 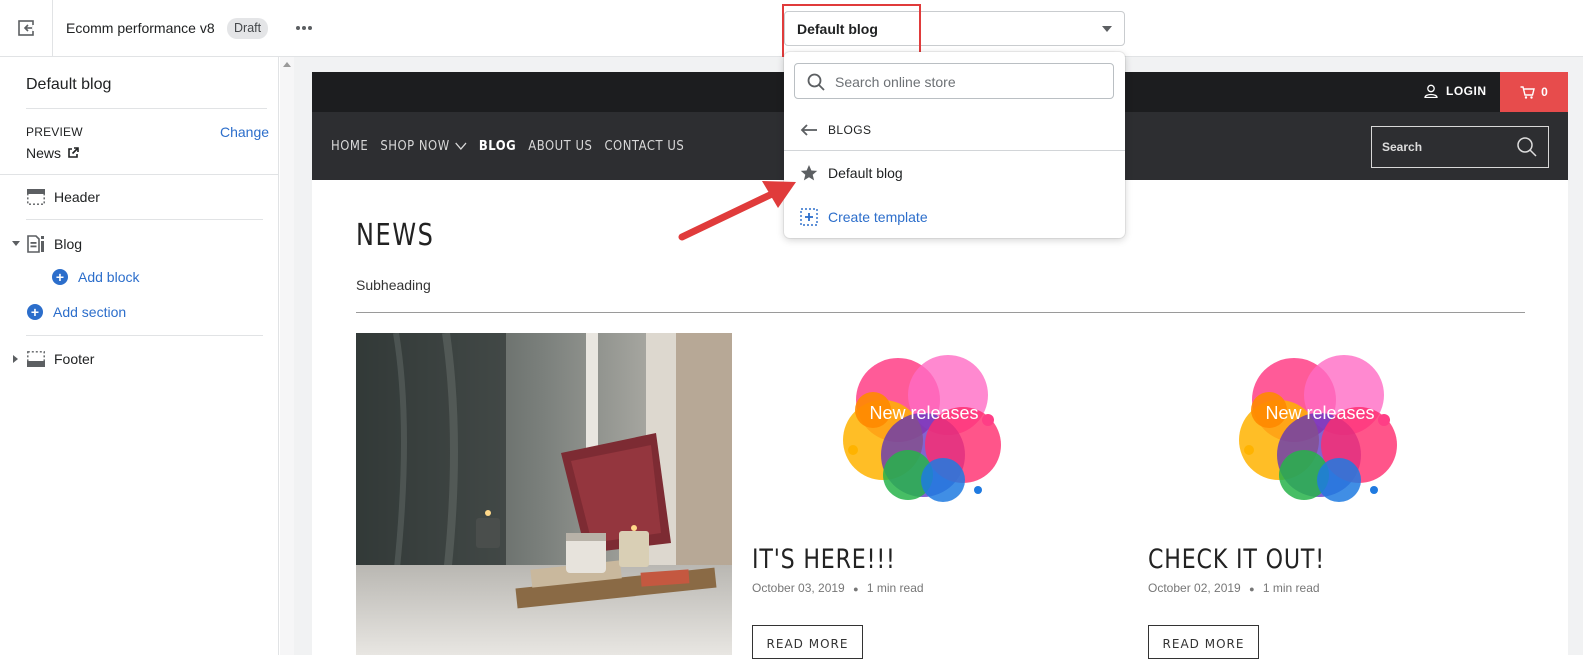 What do you see at coordinates (1431, 91) in the screenshot?
I see `user-icon` at bounding box center [1431, 91].